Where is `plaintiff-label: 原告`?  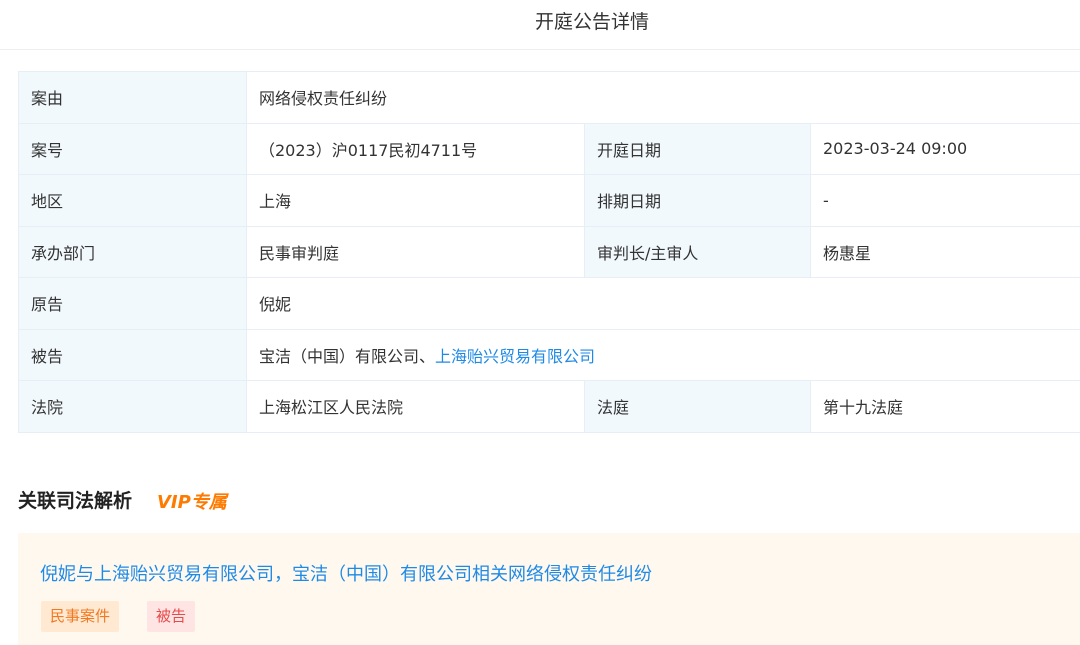
plaintiff-label: 原告 is located at coordinates (132, 303).